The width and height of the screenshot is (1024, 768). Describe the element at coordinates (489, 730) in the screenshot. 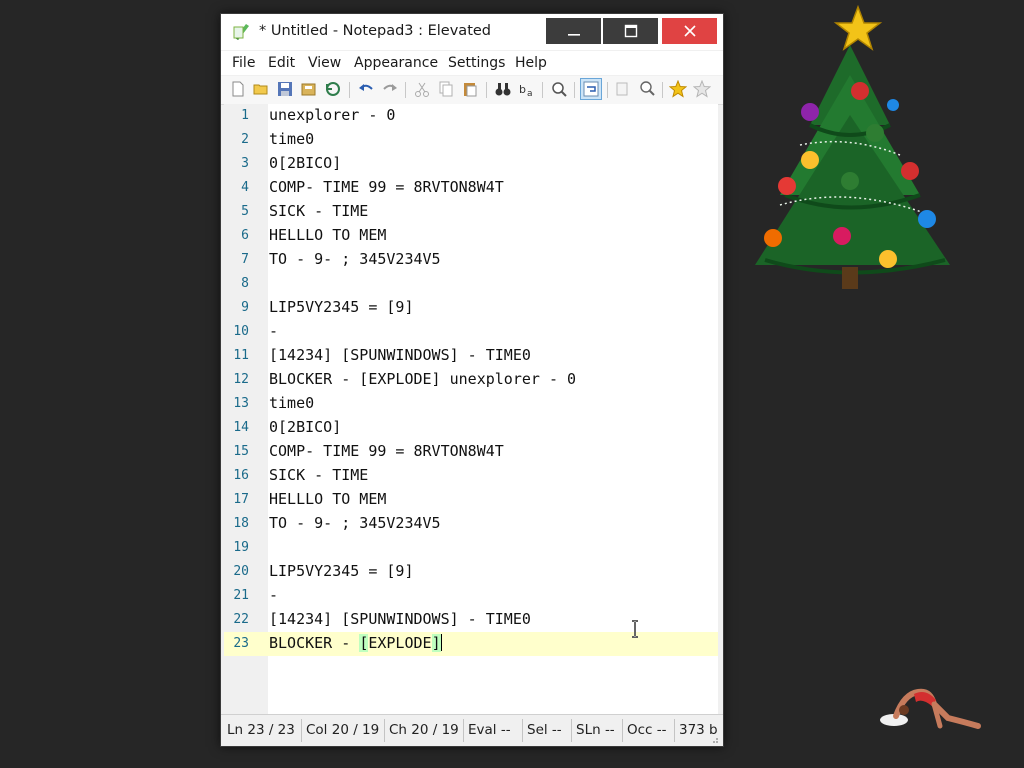

I see `status-eval: Eval --` at that location.